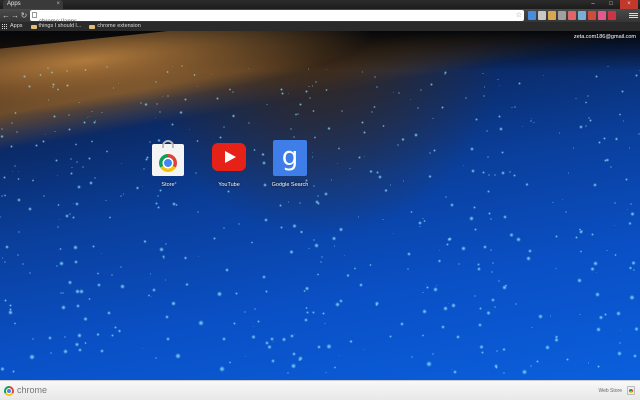  I want to click on bookmark-star-icon: ☆, so click(519, 15).